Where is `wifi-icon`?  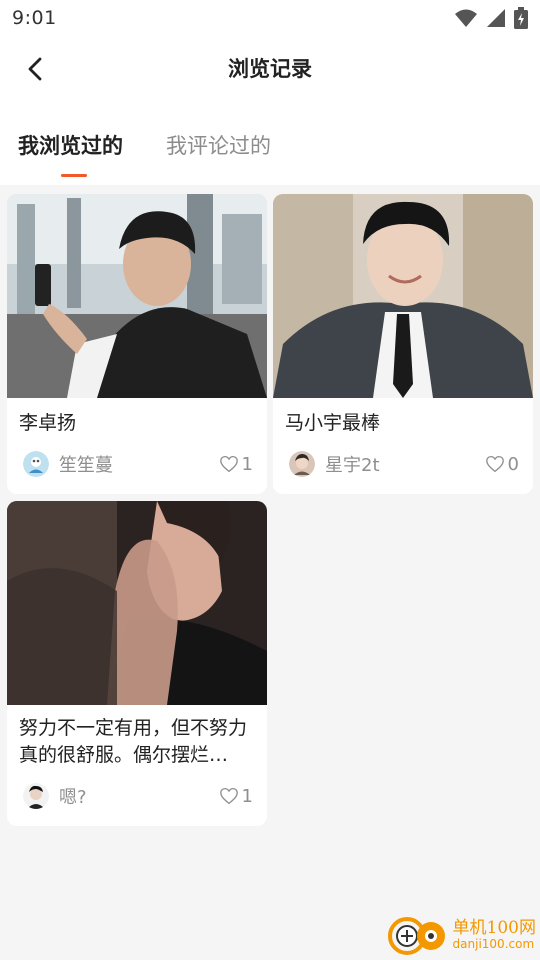 wifi-icon is located at coordinates (466, 18).